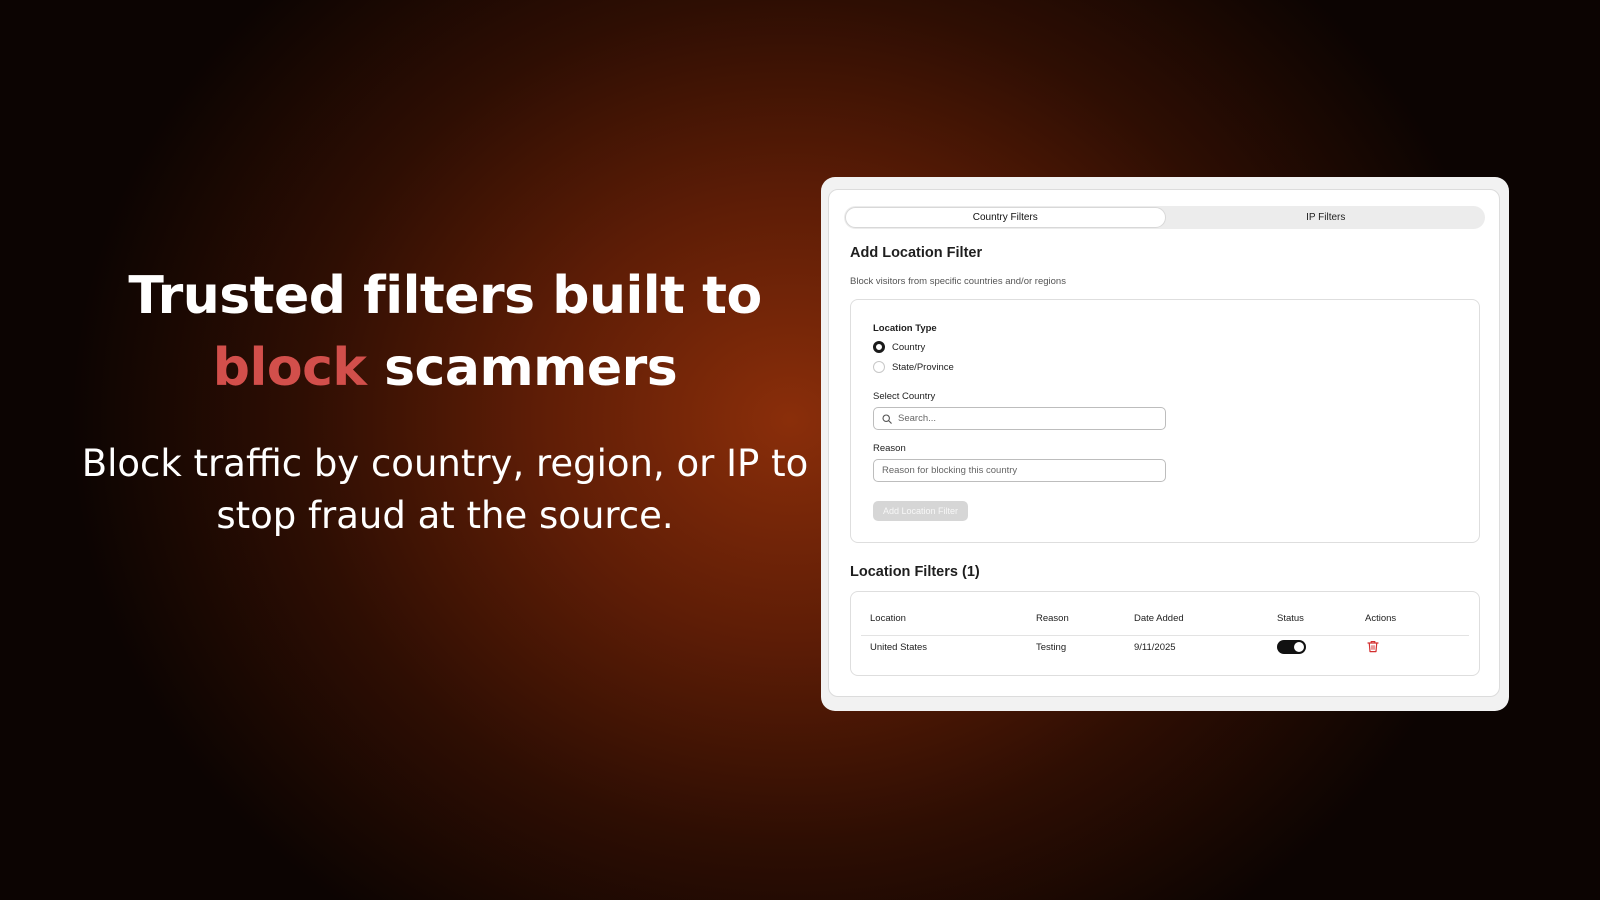 This screenshot has height=900, width=1600. I want to click on reason-label: Reason, so click(889, 448).